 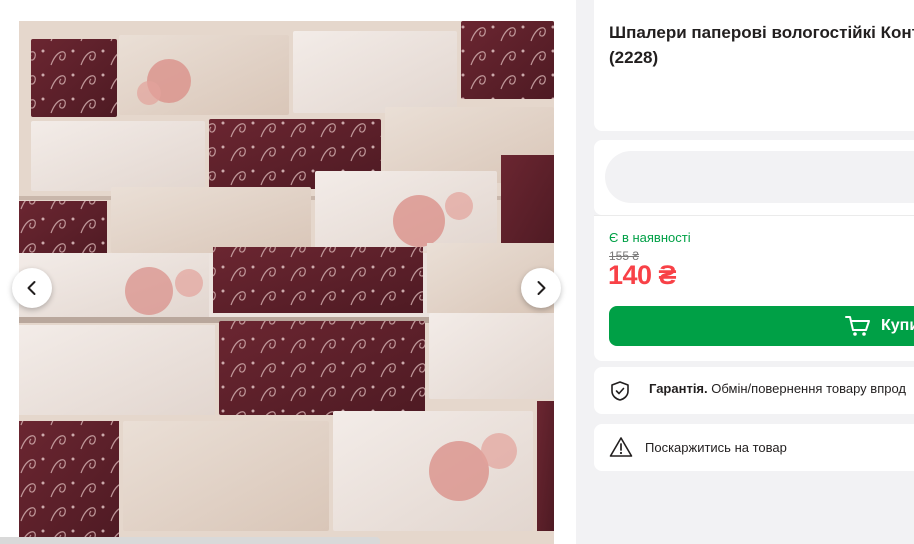 What do you see at coordinates (759, 177) in the screenshot?
I see `option-selector` at bounding box center [759, 177].